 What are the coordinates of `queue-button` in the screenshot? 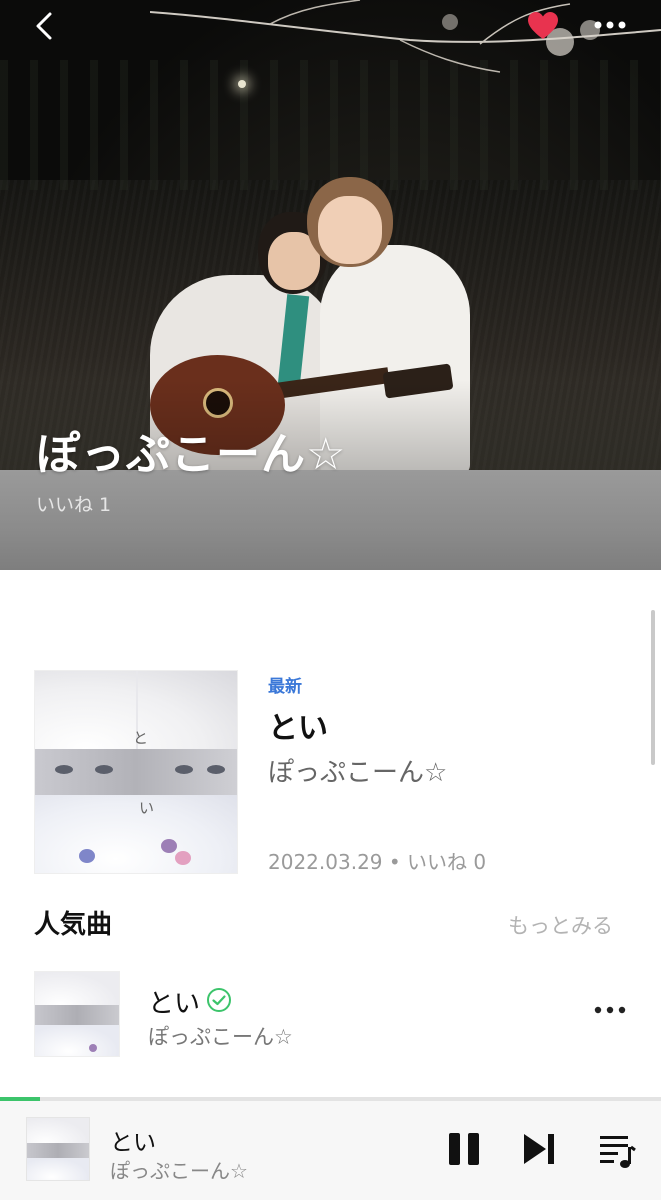 It's located at (617, 1150).